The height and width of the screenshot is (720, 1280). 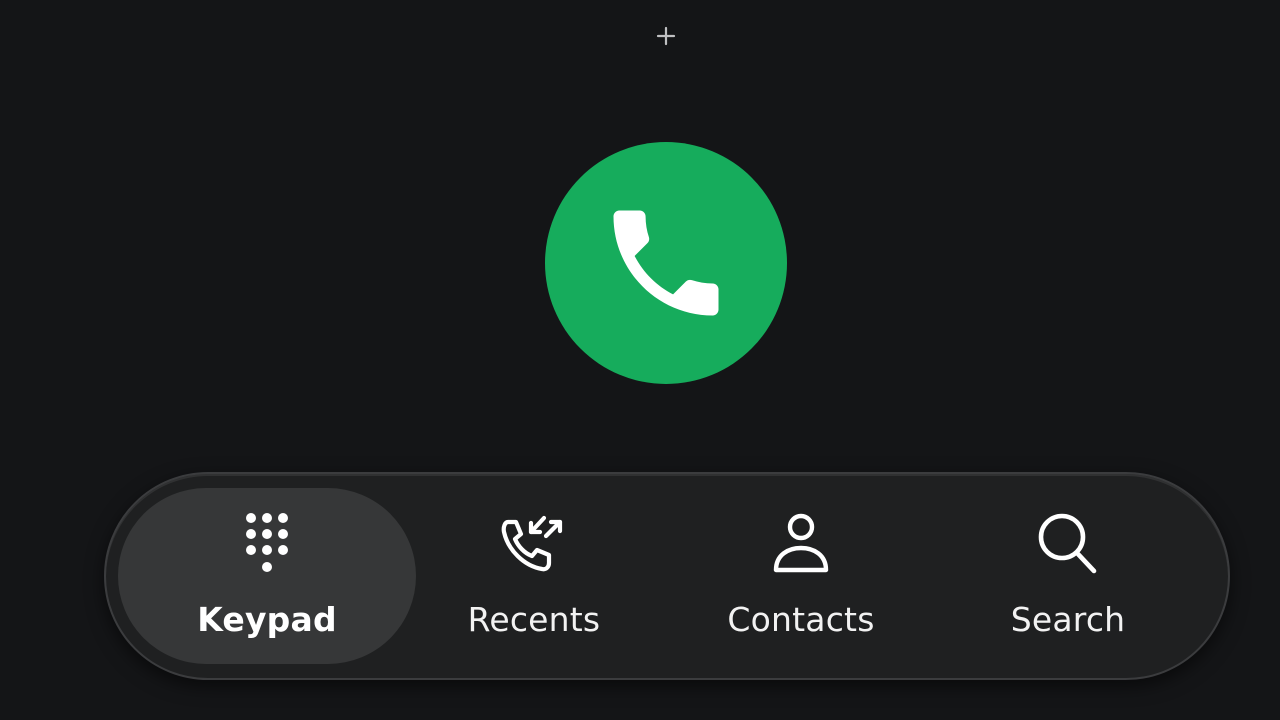 I want to click on nav-label-keypad: Keypad, so click(x=267, y=619).